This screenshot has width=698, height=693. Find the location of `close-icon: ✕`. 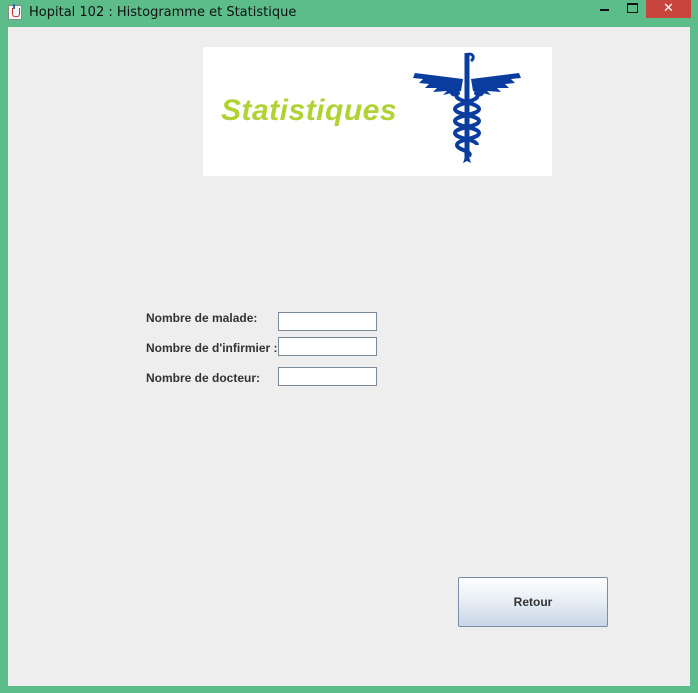

close-icon: ✕ is located at coordinates (668, 8).